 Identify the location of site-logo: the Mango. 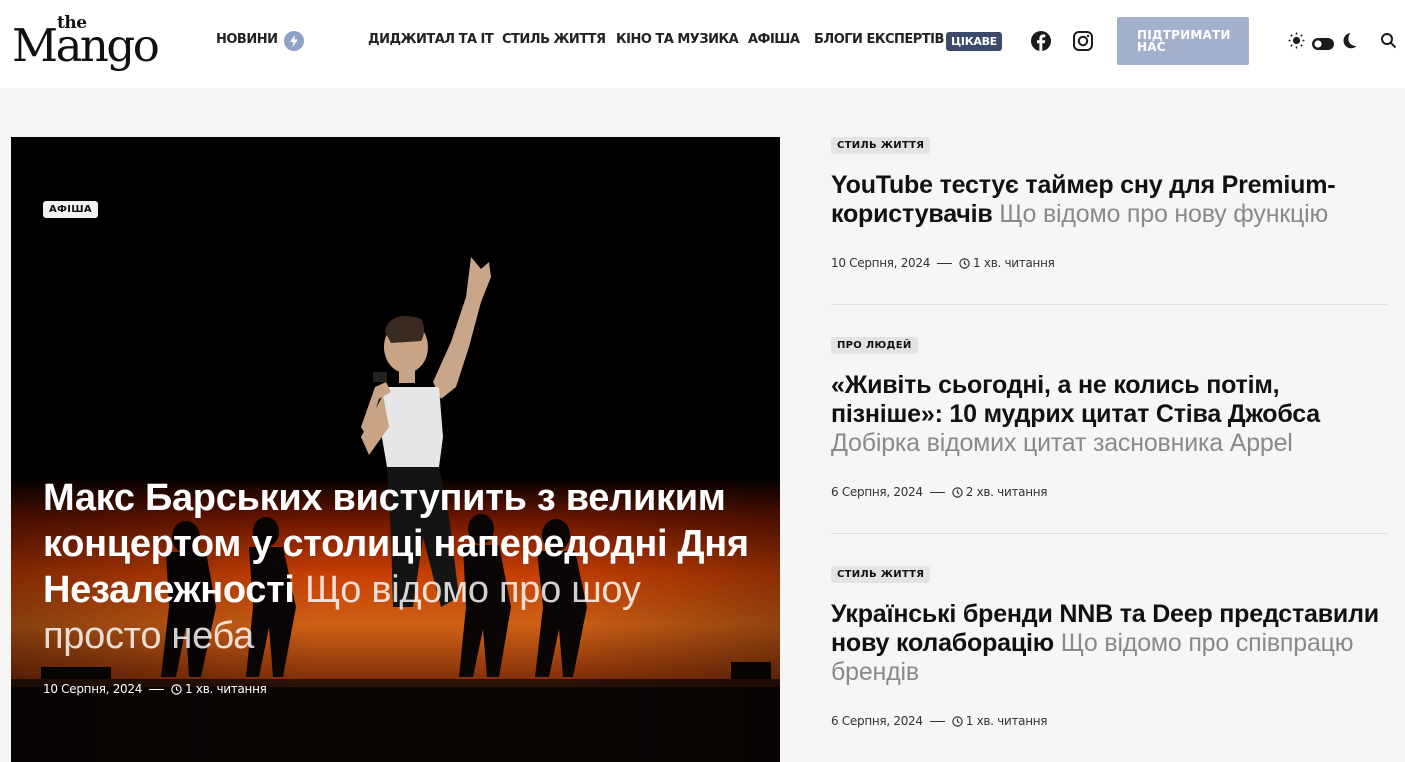
(87, 42).